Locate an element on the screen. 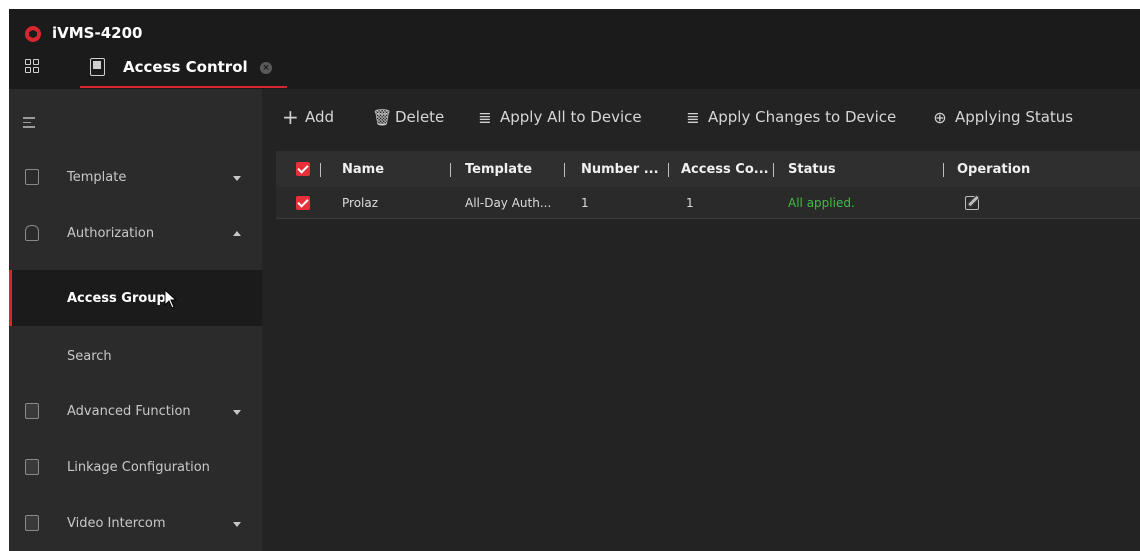 This screenshot has width=1140, height=551. row-checkbox is located at coordinates (303, 202).